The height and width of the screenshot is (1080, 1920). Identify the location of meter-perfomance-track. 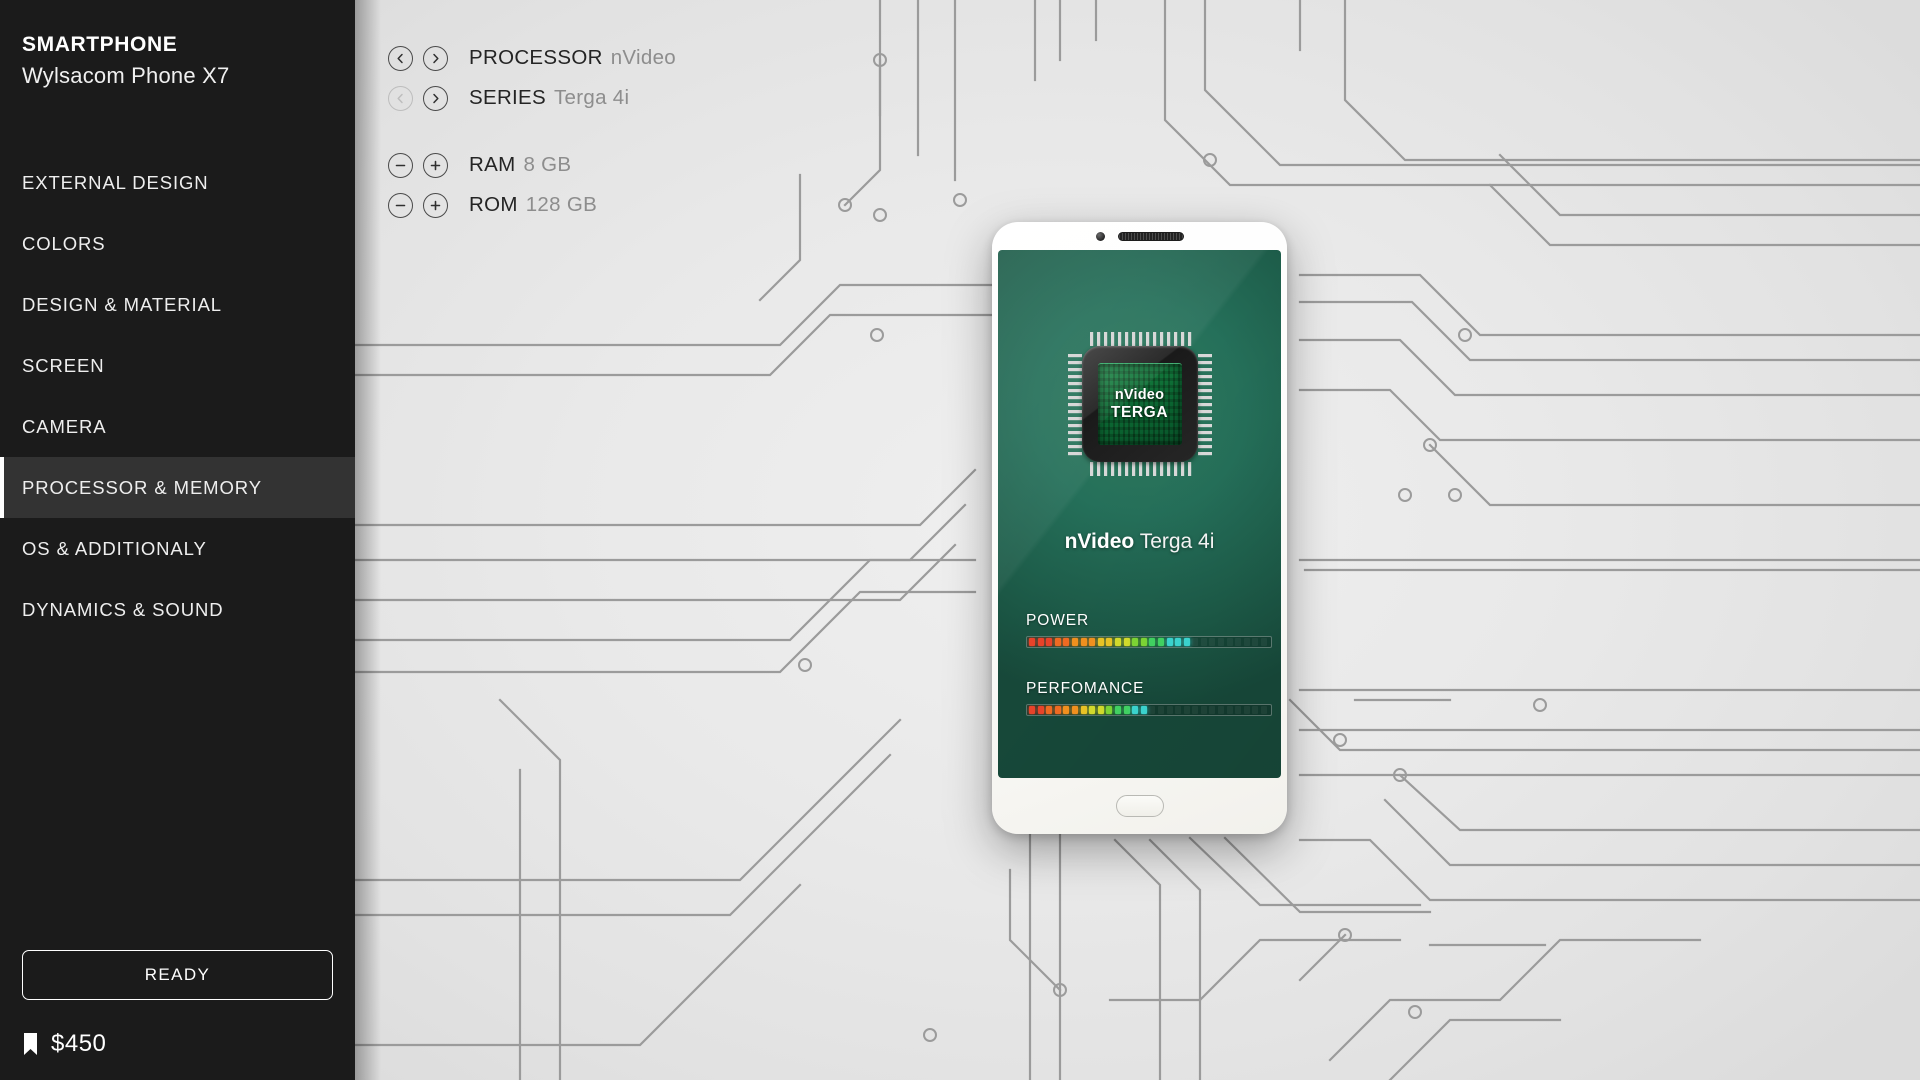
(1149, 710).